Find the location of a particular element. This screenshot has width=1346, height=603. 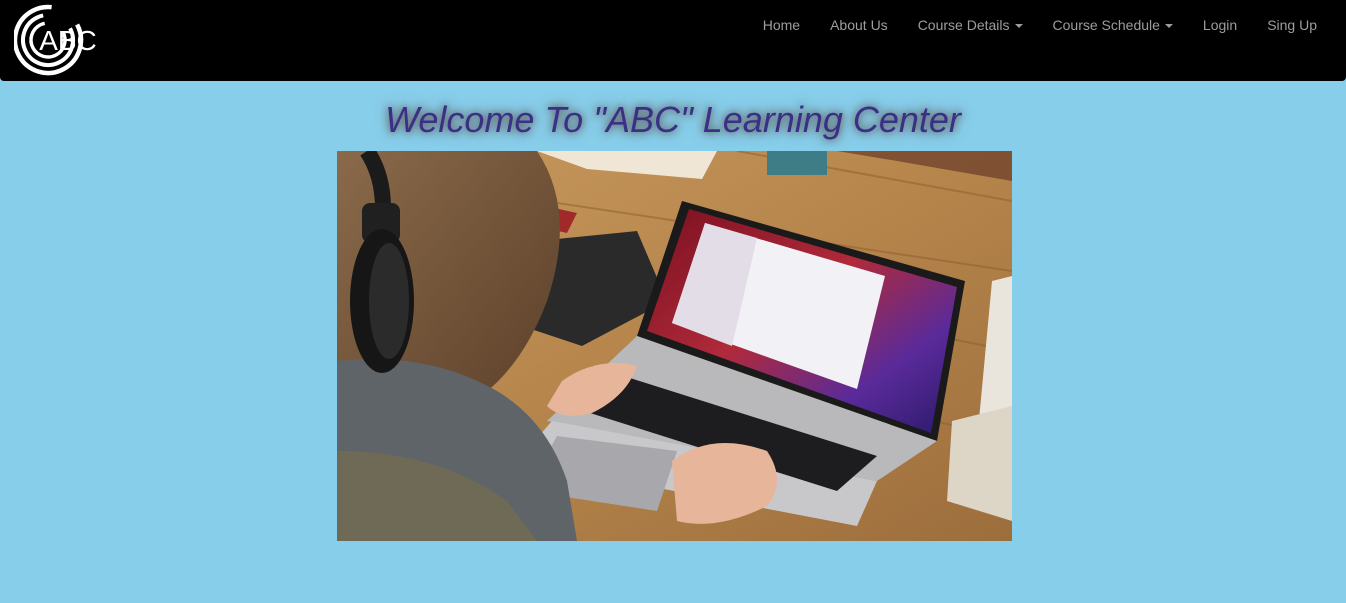

nav-link-label: Course Schedule is located at coordinates (1106, 25).